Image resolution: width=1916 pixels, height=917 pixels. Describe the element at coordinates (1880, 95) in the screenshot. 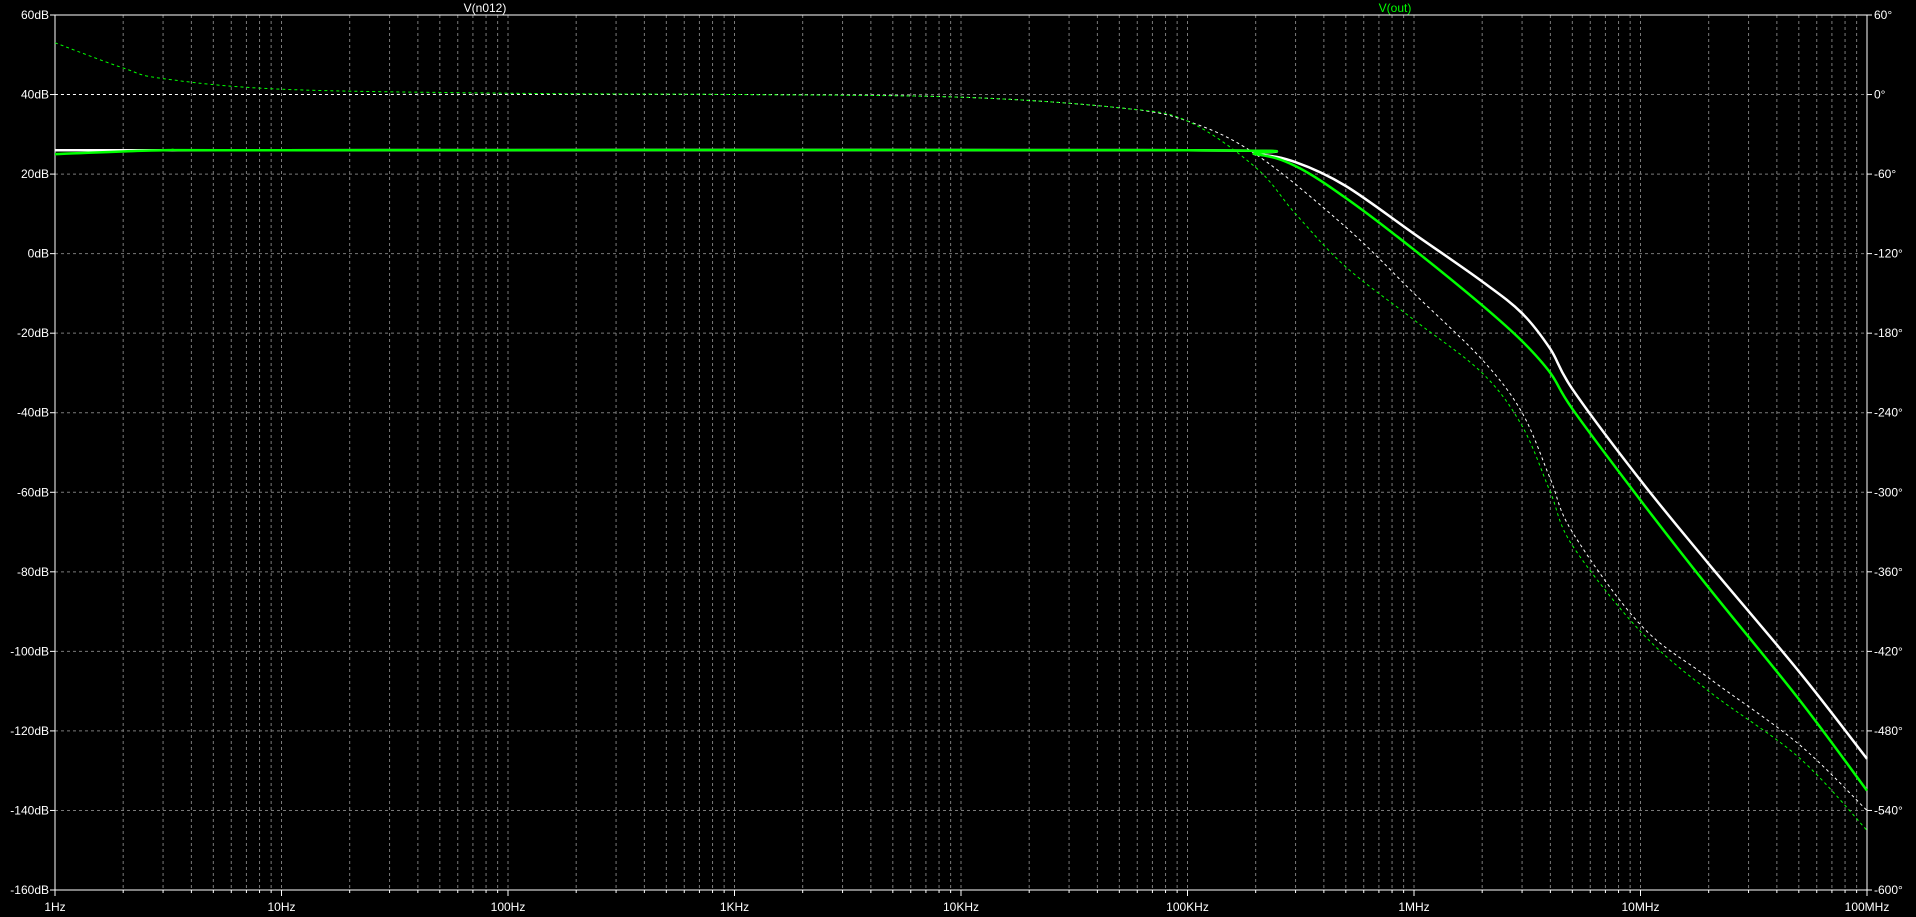

I see `y-right-tick-label: 0°` at that location.